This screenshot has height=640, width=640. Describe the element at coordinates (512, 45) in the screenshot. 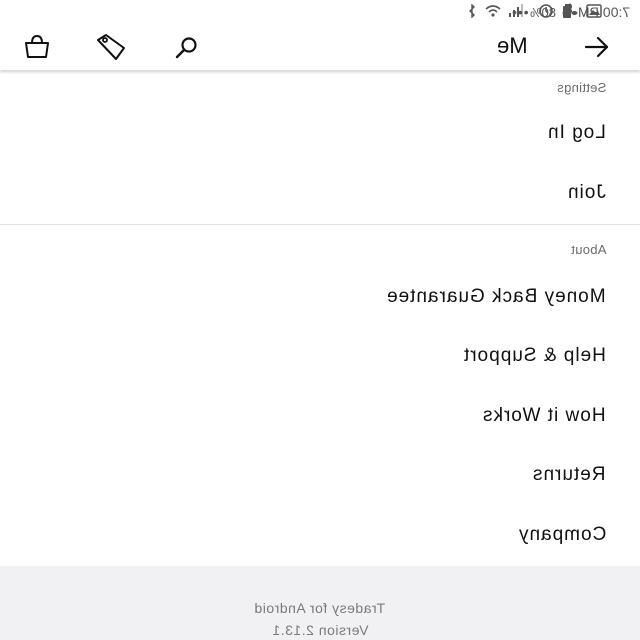

I see `page-title: Me` at that location.